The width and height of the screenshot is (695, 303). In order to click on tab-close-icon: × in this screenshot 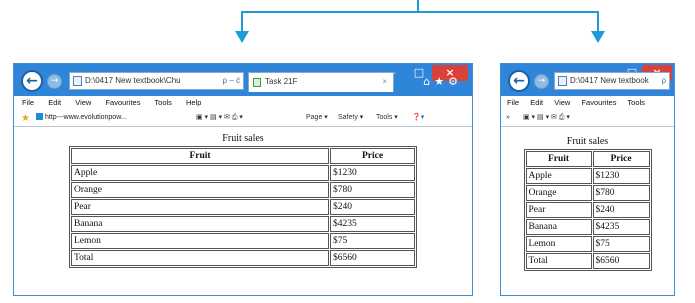, I will do `click(384, 82)`.